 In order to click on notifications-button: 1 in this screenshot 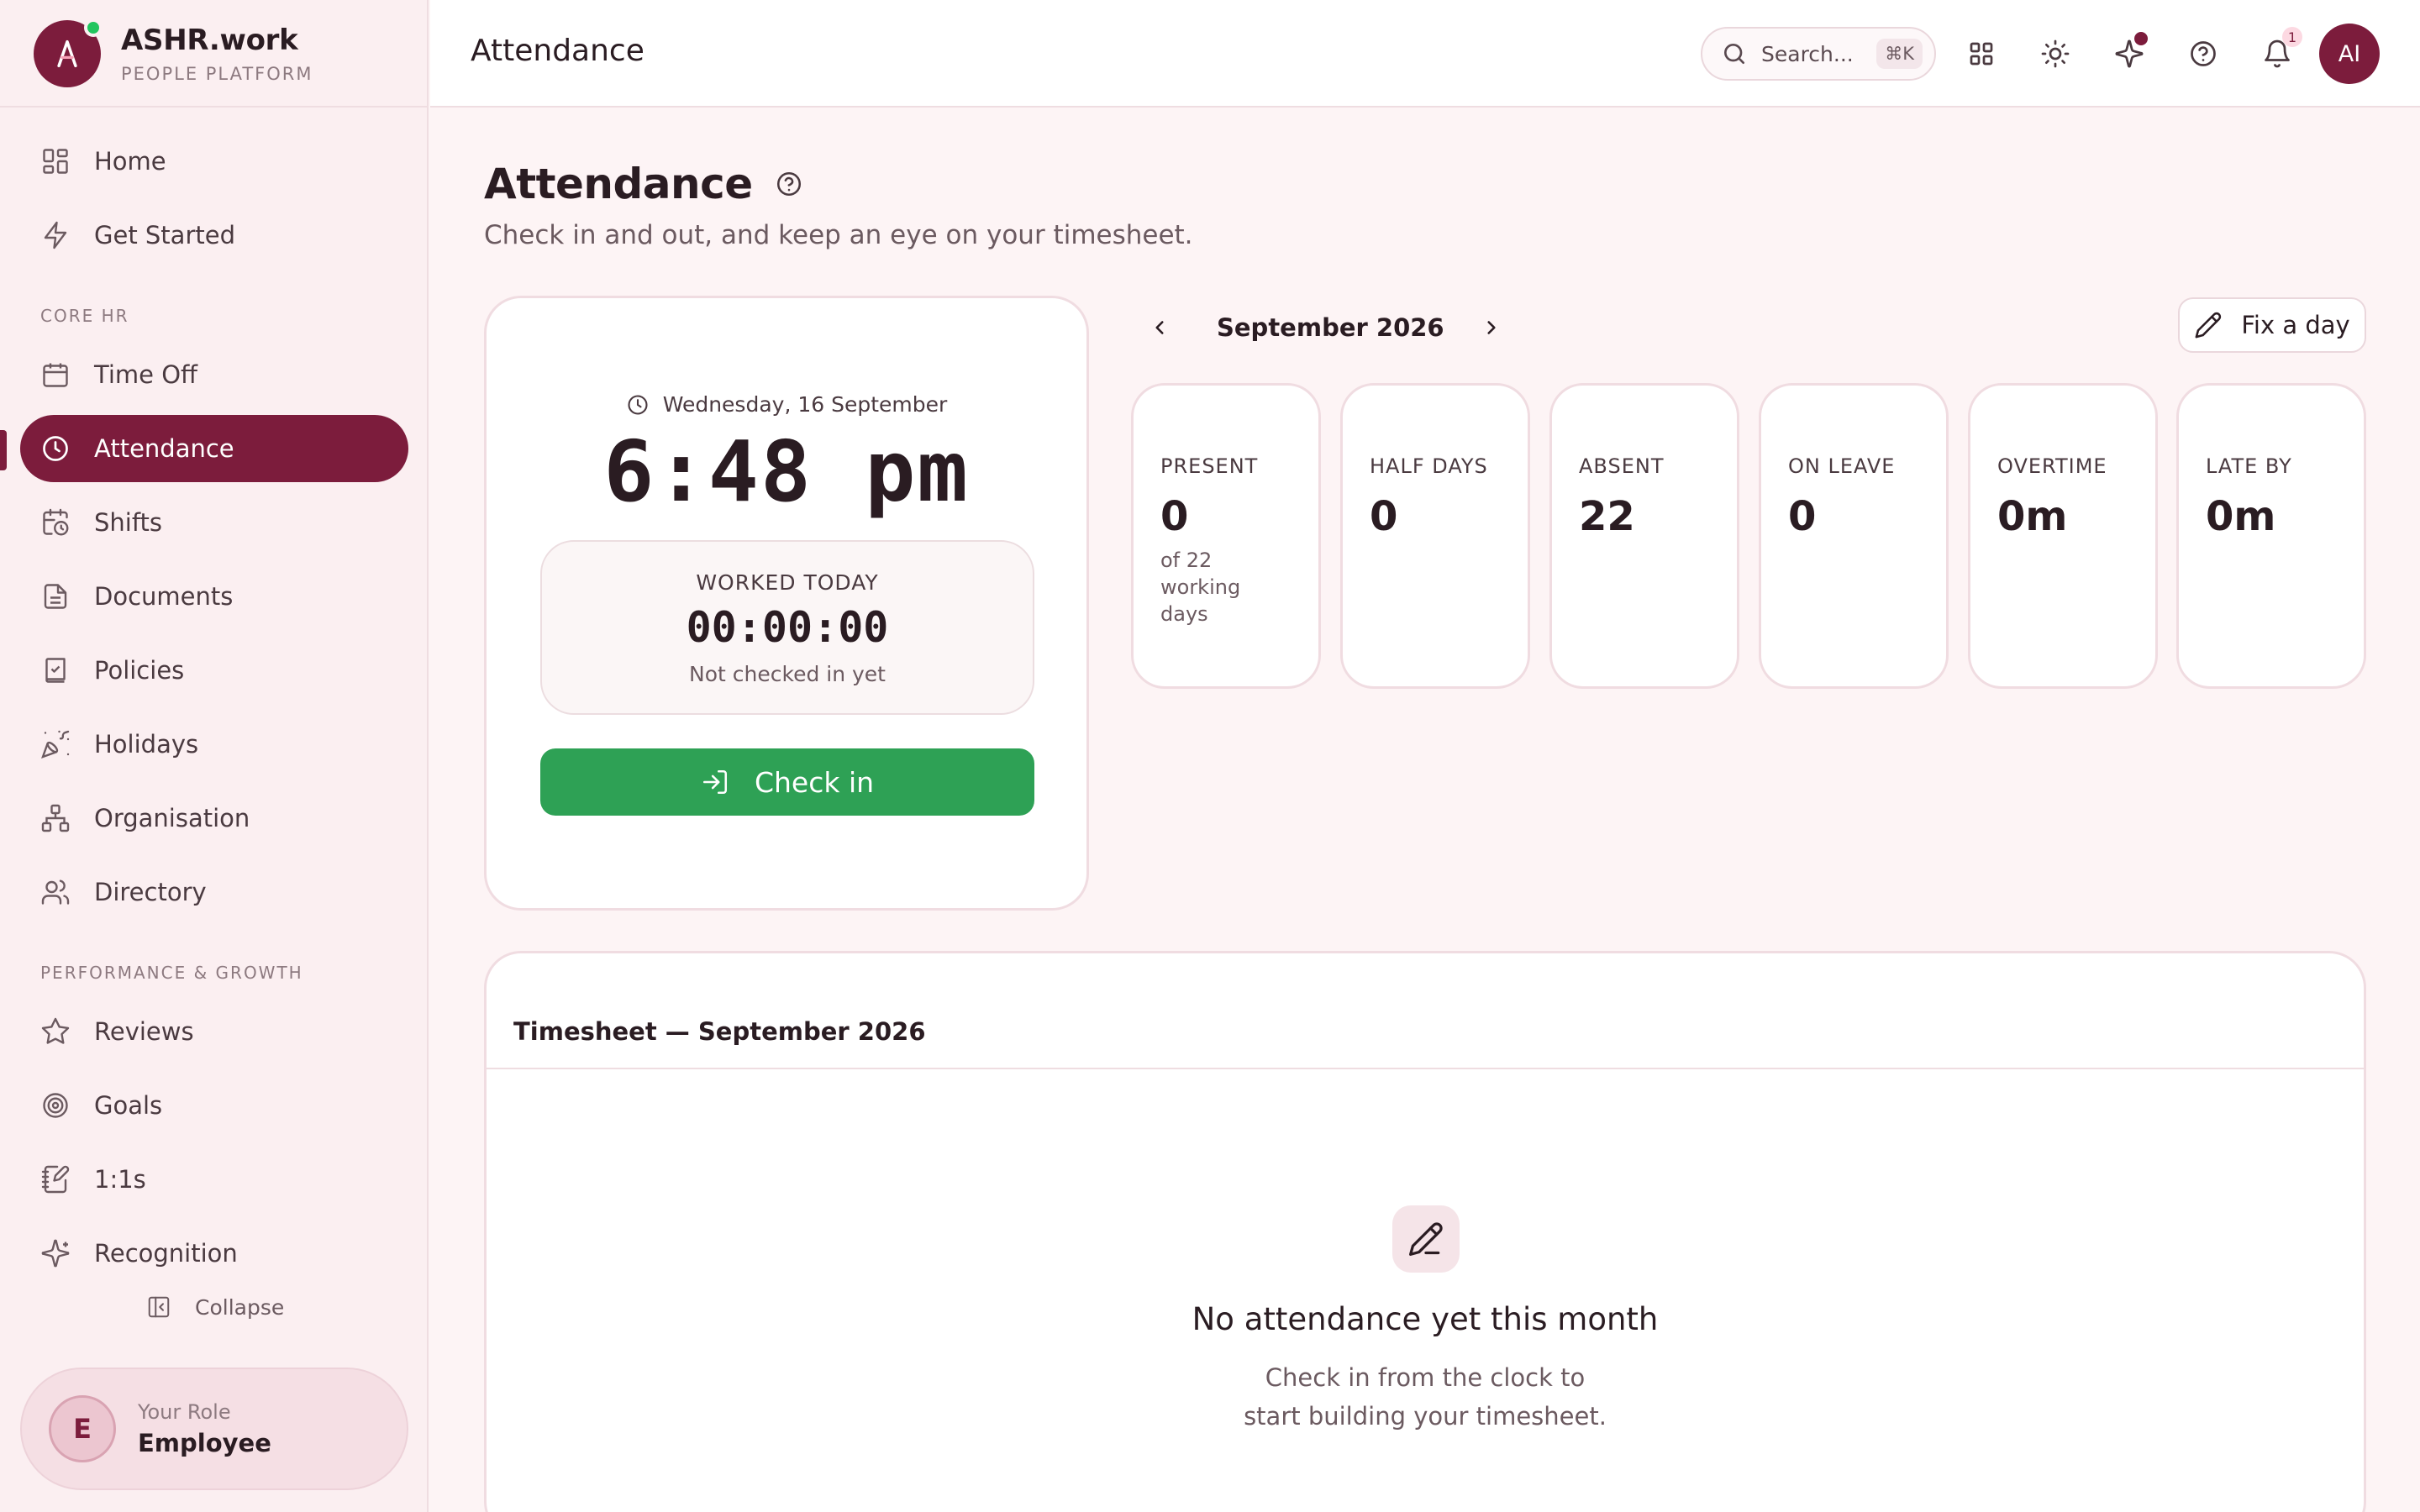, I will do `click(2280, 49)`.